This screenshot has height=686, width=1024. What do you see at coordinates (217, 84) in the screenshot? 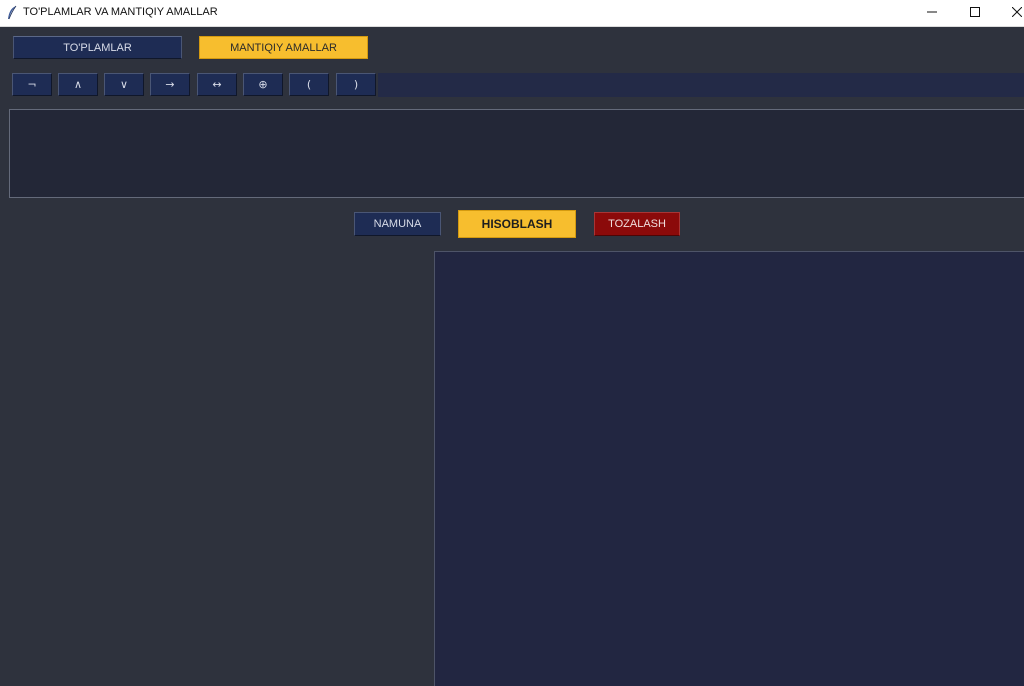
I see `op-iff-button: ↔` at bounding box center [217, 84].